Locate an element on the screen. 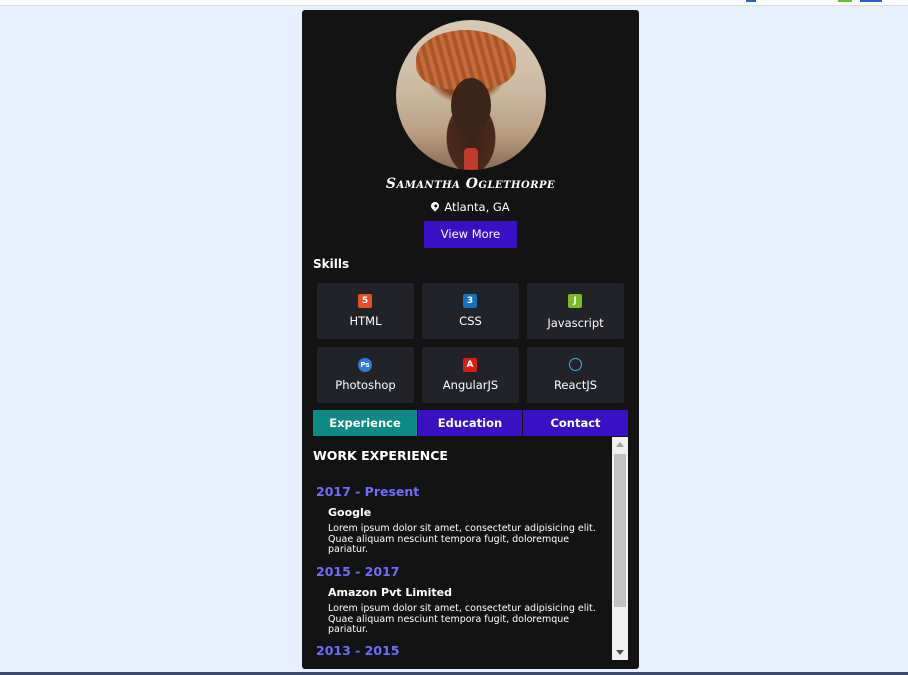  react-icon is located at coordinates (575, 364).